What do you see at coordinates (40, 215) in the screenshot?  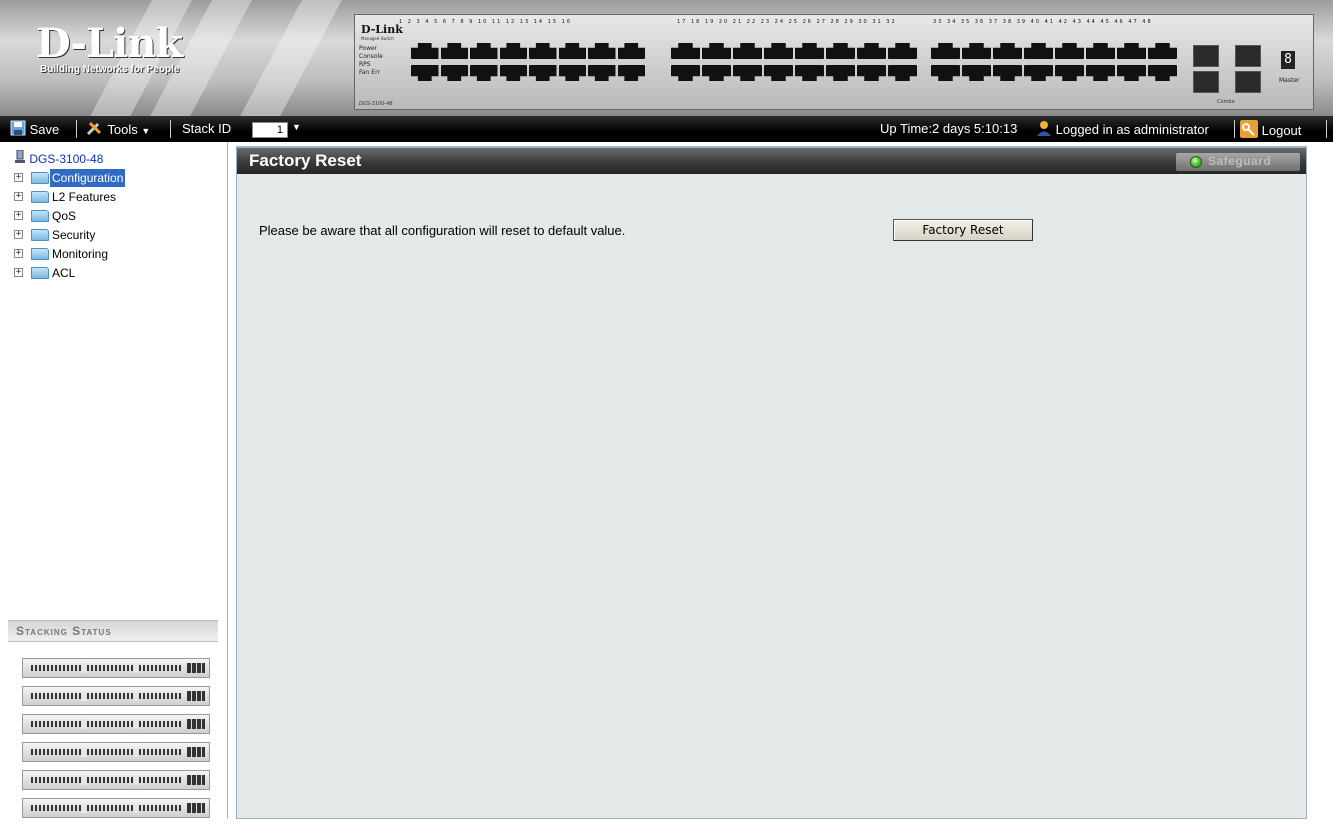 I see `folder-icon` at bounding box center [40, 215].